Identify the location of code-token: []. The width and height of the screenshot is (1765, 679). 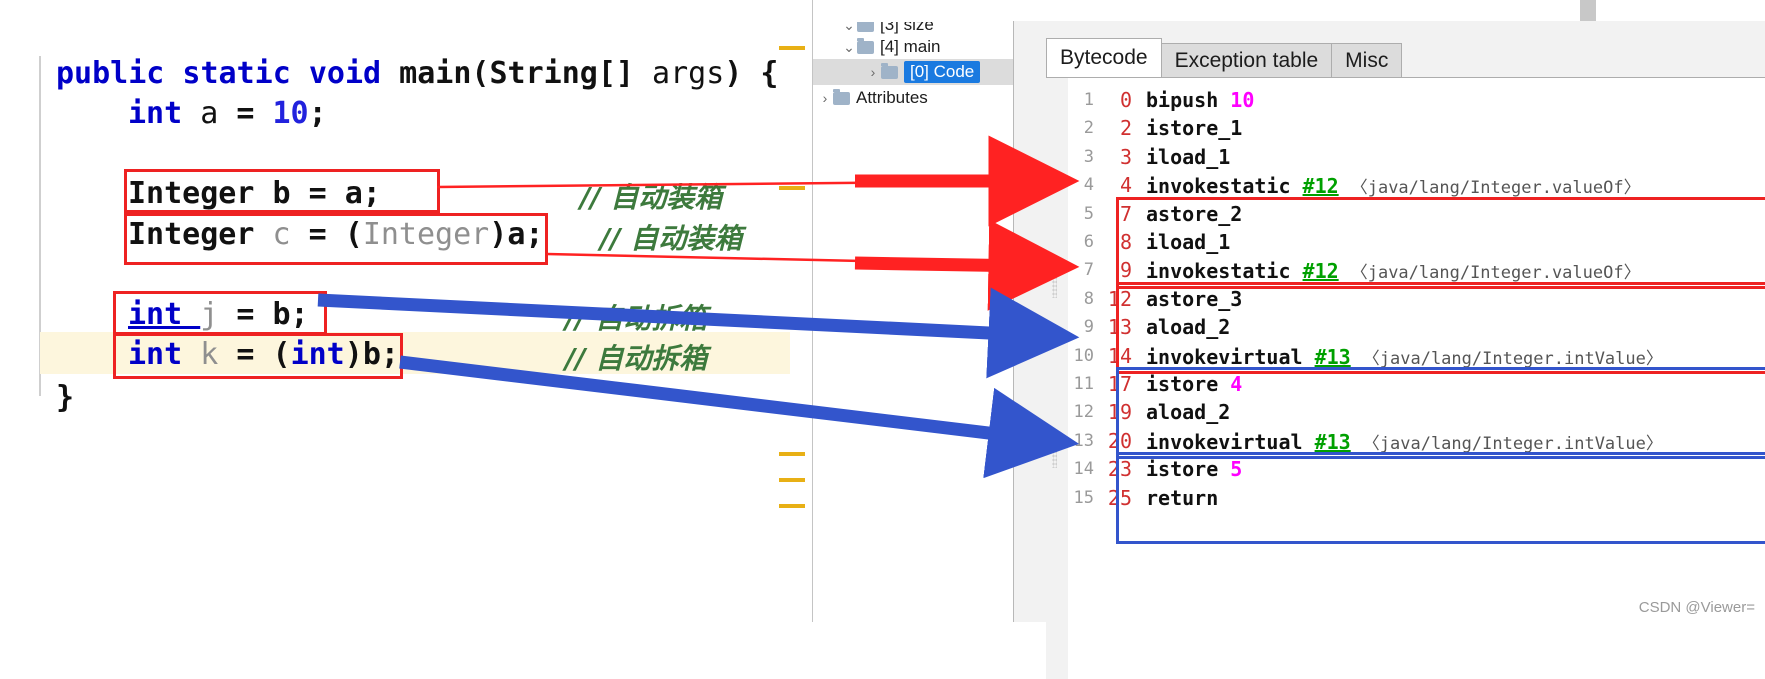
(625, 73).